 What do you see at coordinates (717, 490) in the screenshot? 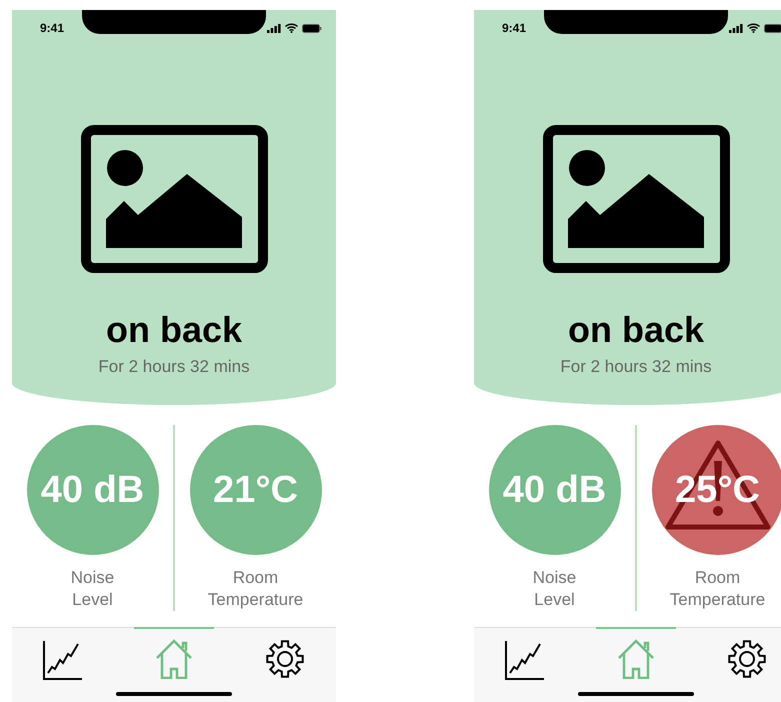
I see `metric-value: 25°C` at bounding box center [717, 490].